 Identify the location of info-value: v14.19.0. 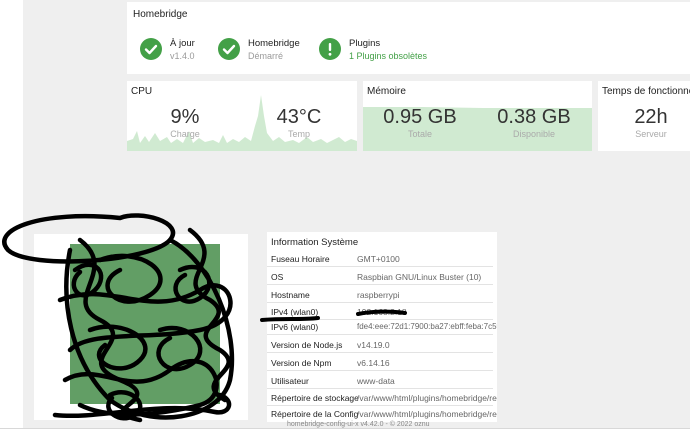
(373, 345).